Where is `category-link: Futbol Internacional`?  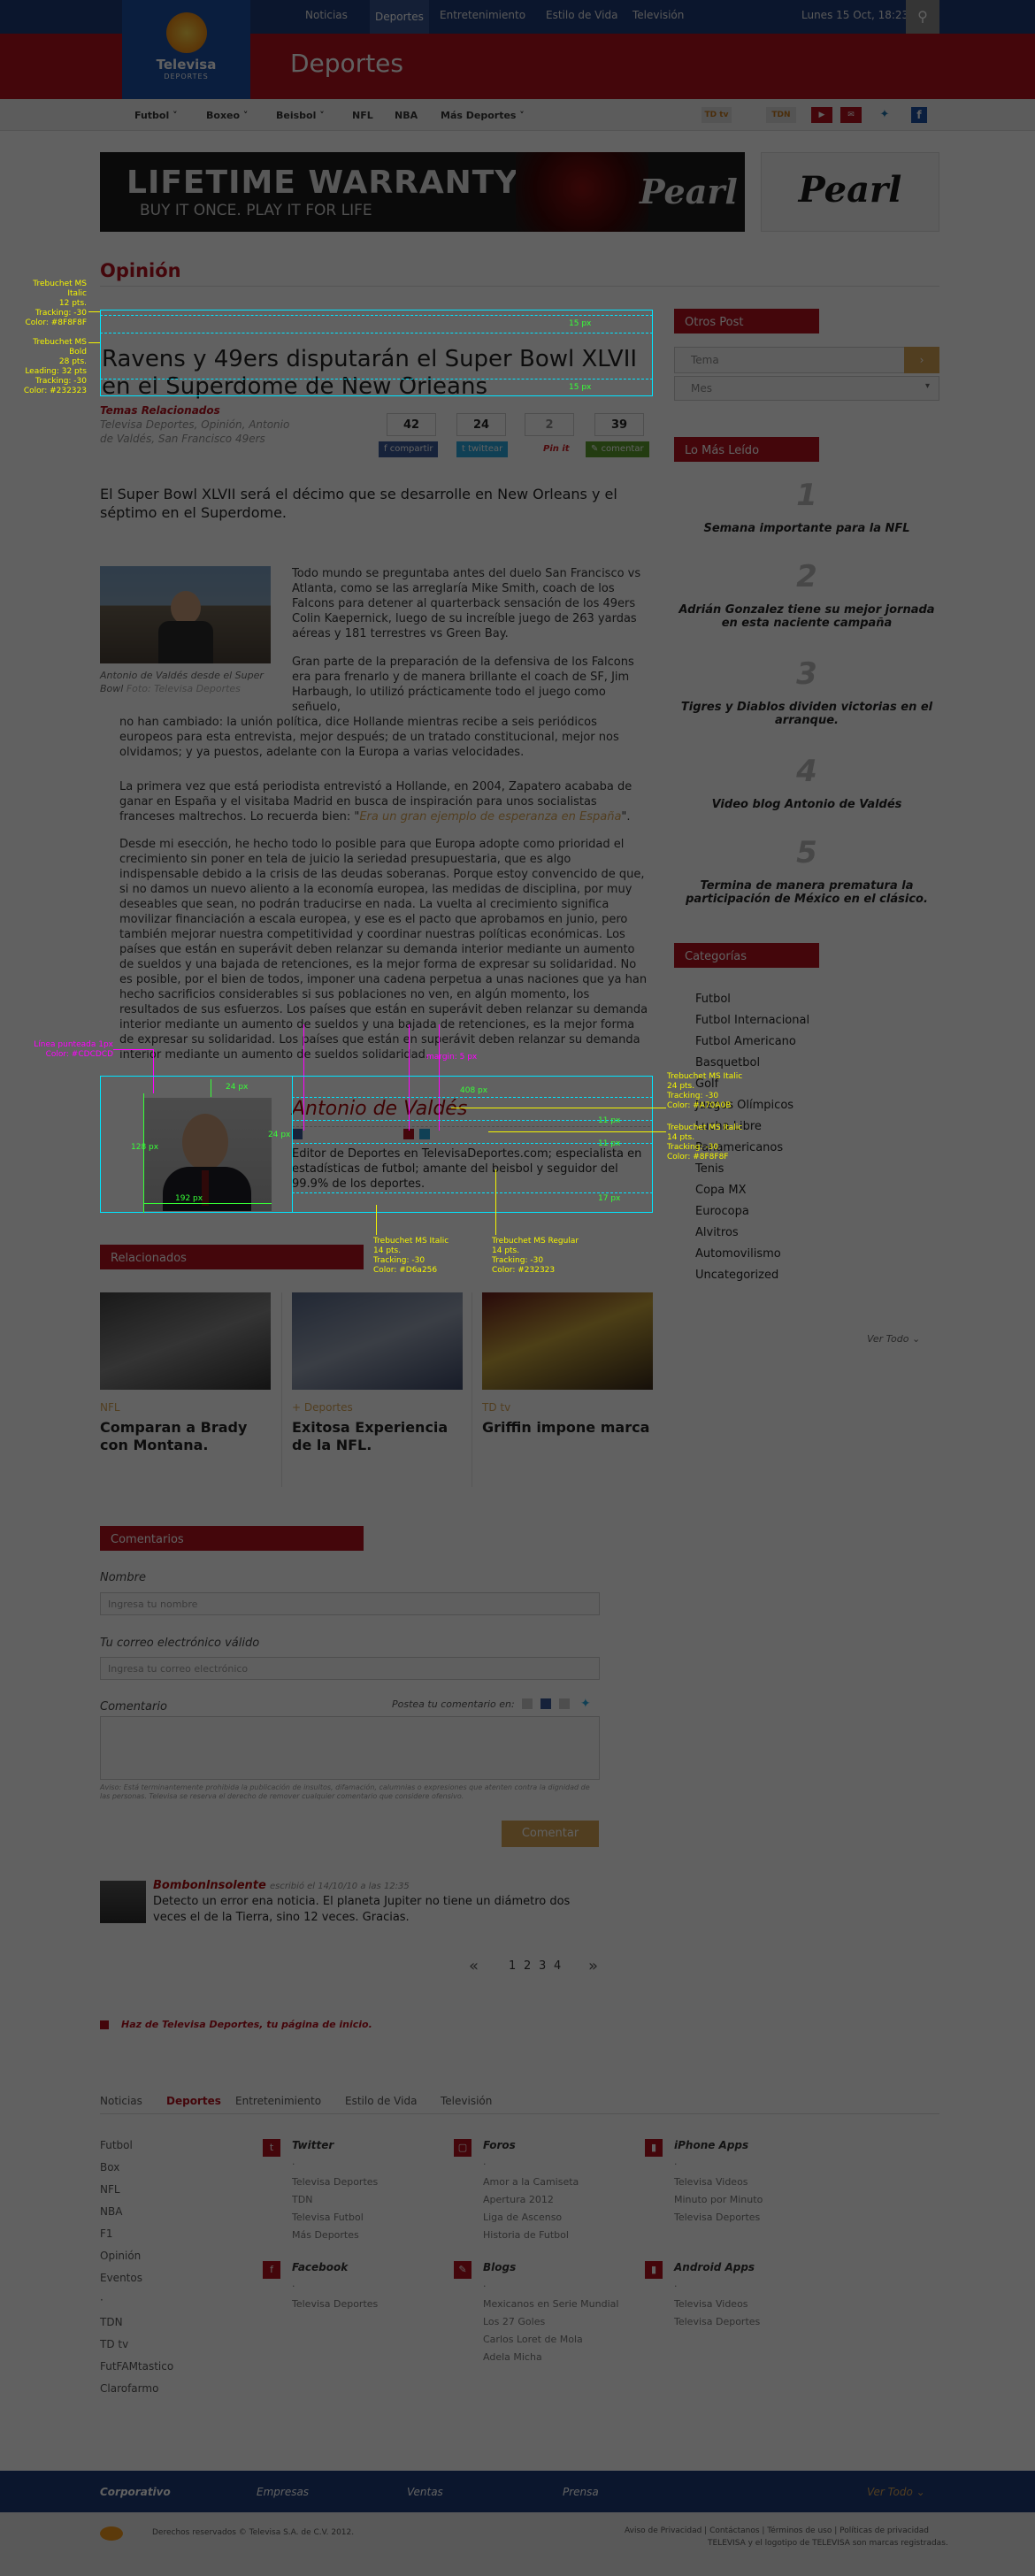
category-link: Futbol Internacional is located at coordinates (752, 1020).